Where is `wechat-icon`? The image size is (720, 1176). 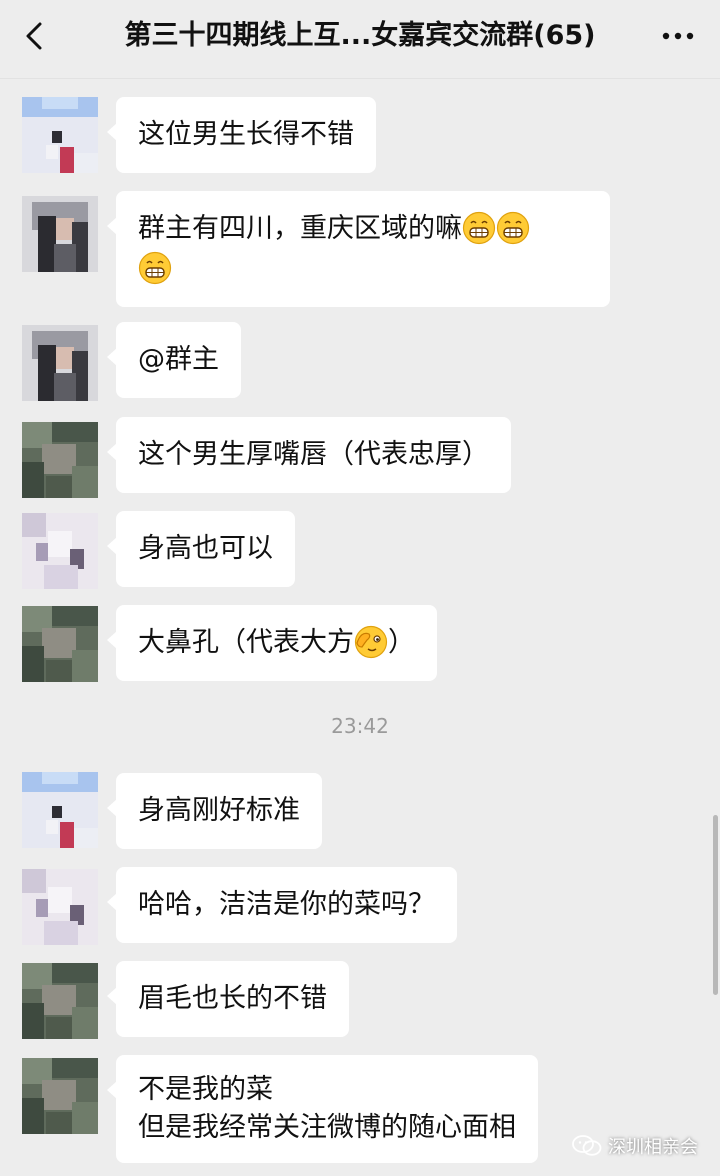
wechat-icon is located at coordinates (587, 1145).